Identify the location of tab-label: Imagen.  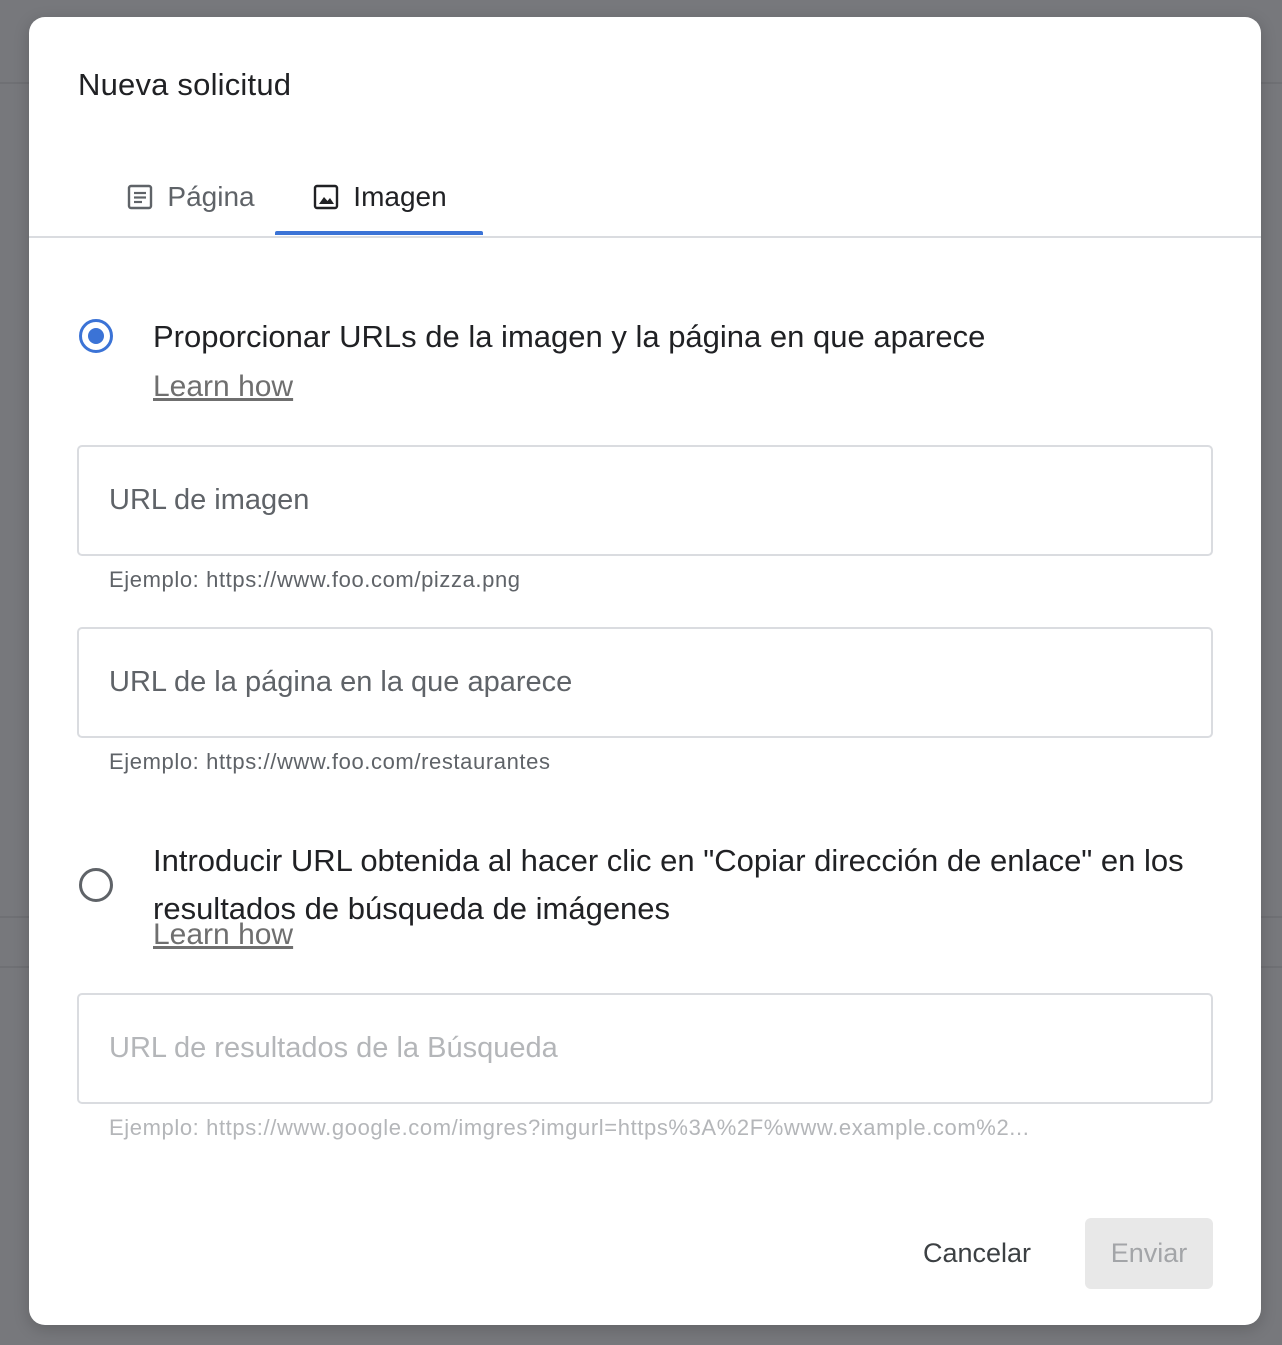
(400, 196).